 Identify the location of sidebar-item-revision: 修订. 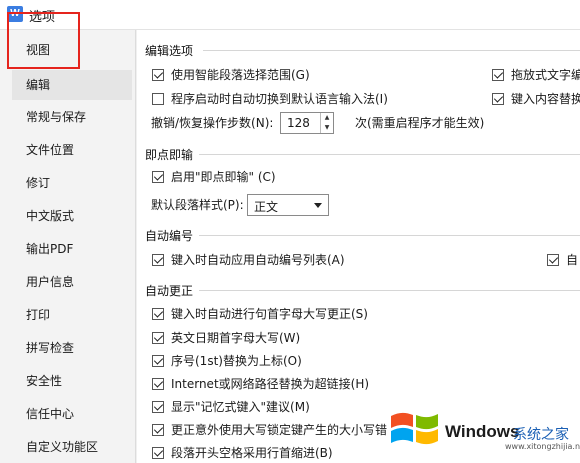
(67, 183).